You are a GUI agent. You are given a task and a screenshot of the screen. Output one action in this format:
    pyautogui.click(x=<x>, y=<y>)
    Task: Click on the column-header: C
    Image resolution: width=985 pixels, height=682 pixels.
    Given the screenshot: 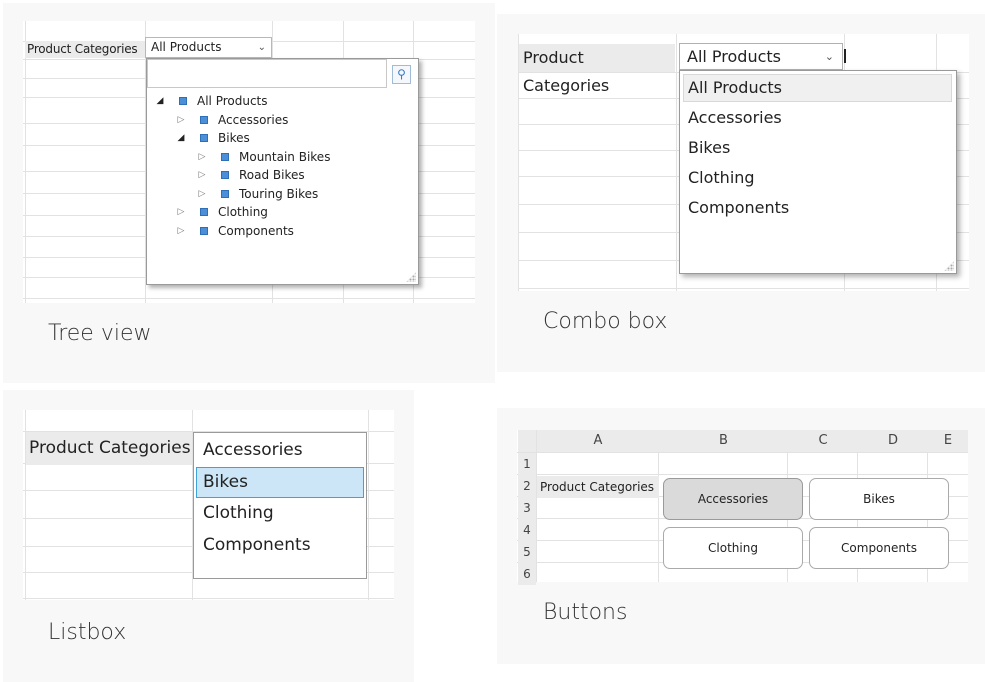 What is the action you would take?
    pyautogui.click(x=823, y=441)
    